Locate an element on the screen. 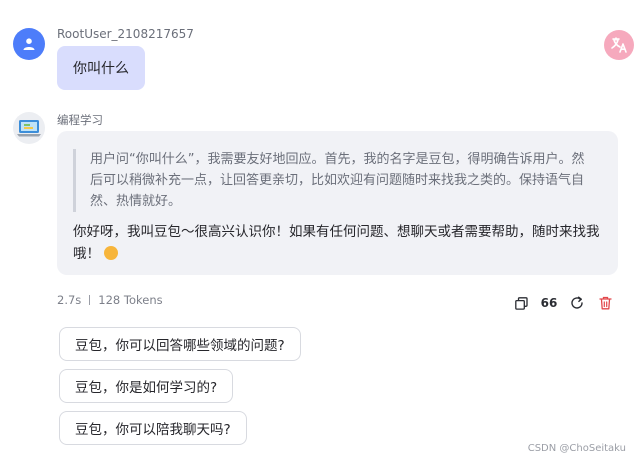 Image resolution: width=634 pixels, height=461 pixels. delete-button is located at coordinates (605, 303).